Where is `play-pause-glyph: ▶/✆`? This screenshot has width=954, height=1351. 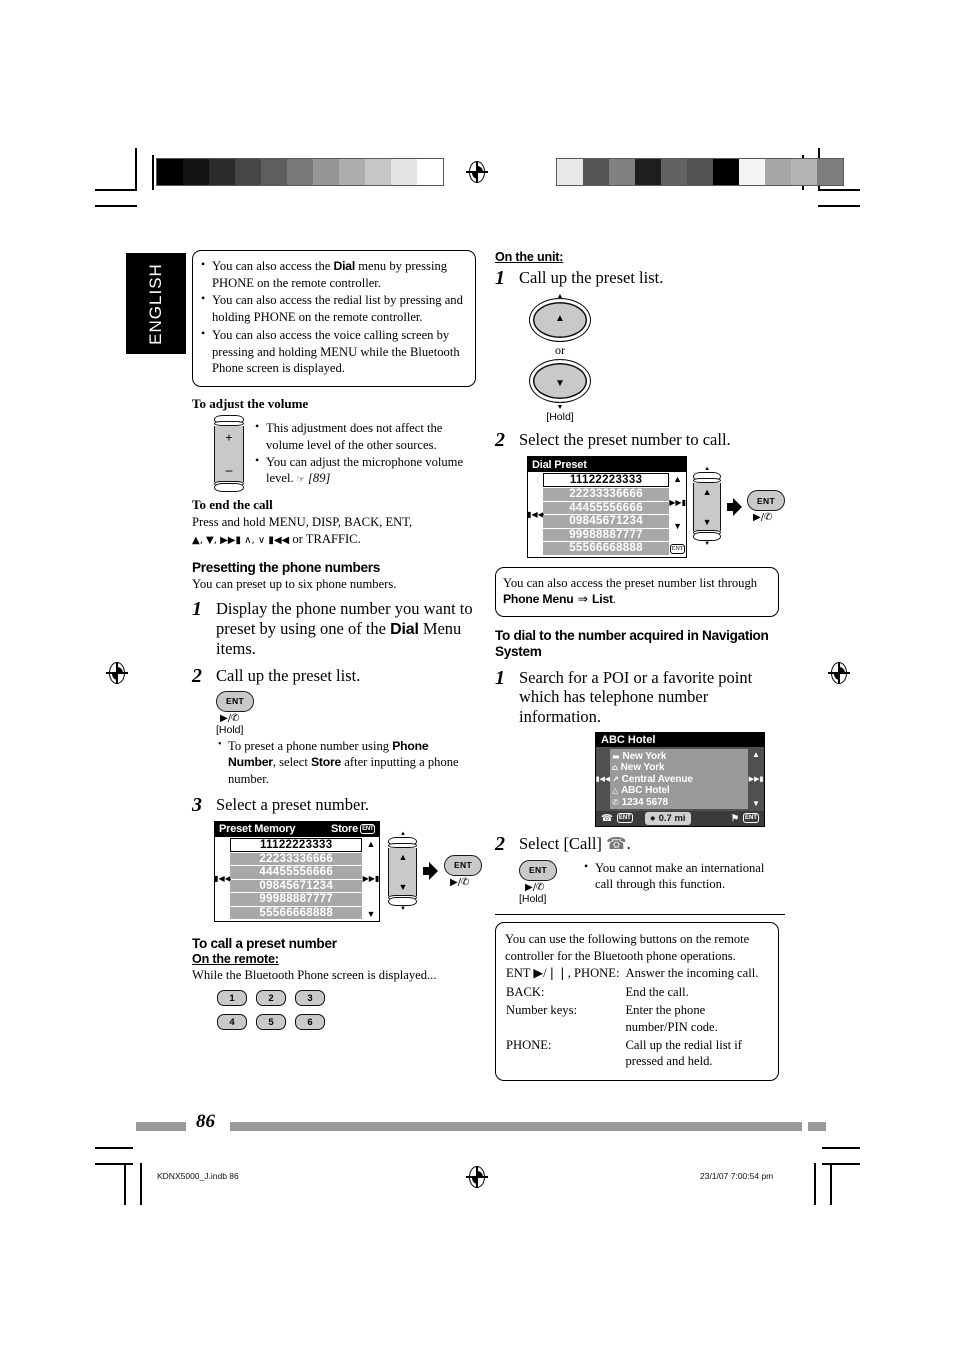
play-pause-glyph: ▶/✆ is located at coordinates (763, 518).